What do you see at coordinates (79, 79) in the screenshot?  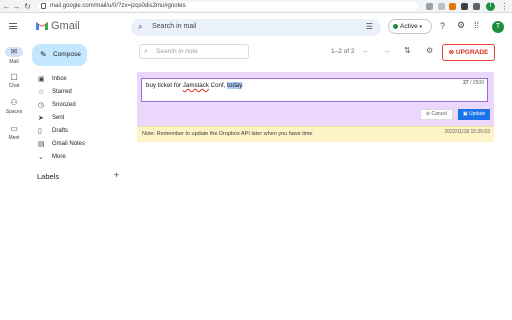 I see `sidebar-item-inbox: ▣ Inbox` at bounding box center [79, 79].